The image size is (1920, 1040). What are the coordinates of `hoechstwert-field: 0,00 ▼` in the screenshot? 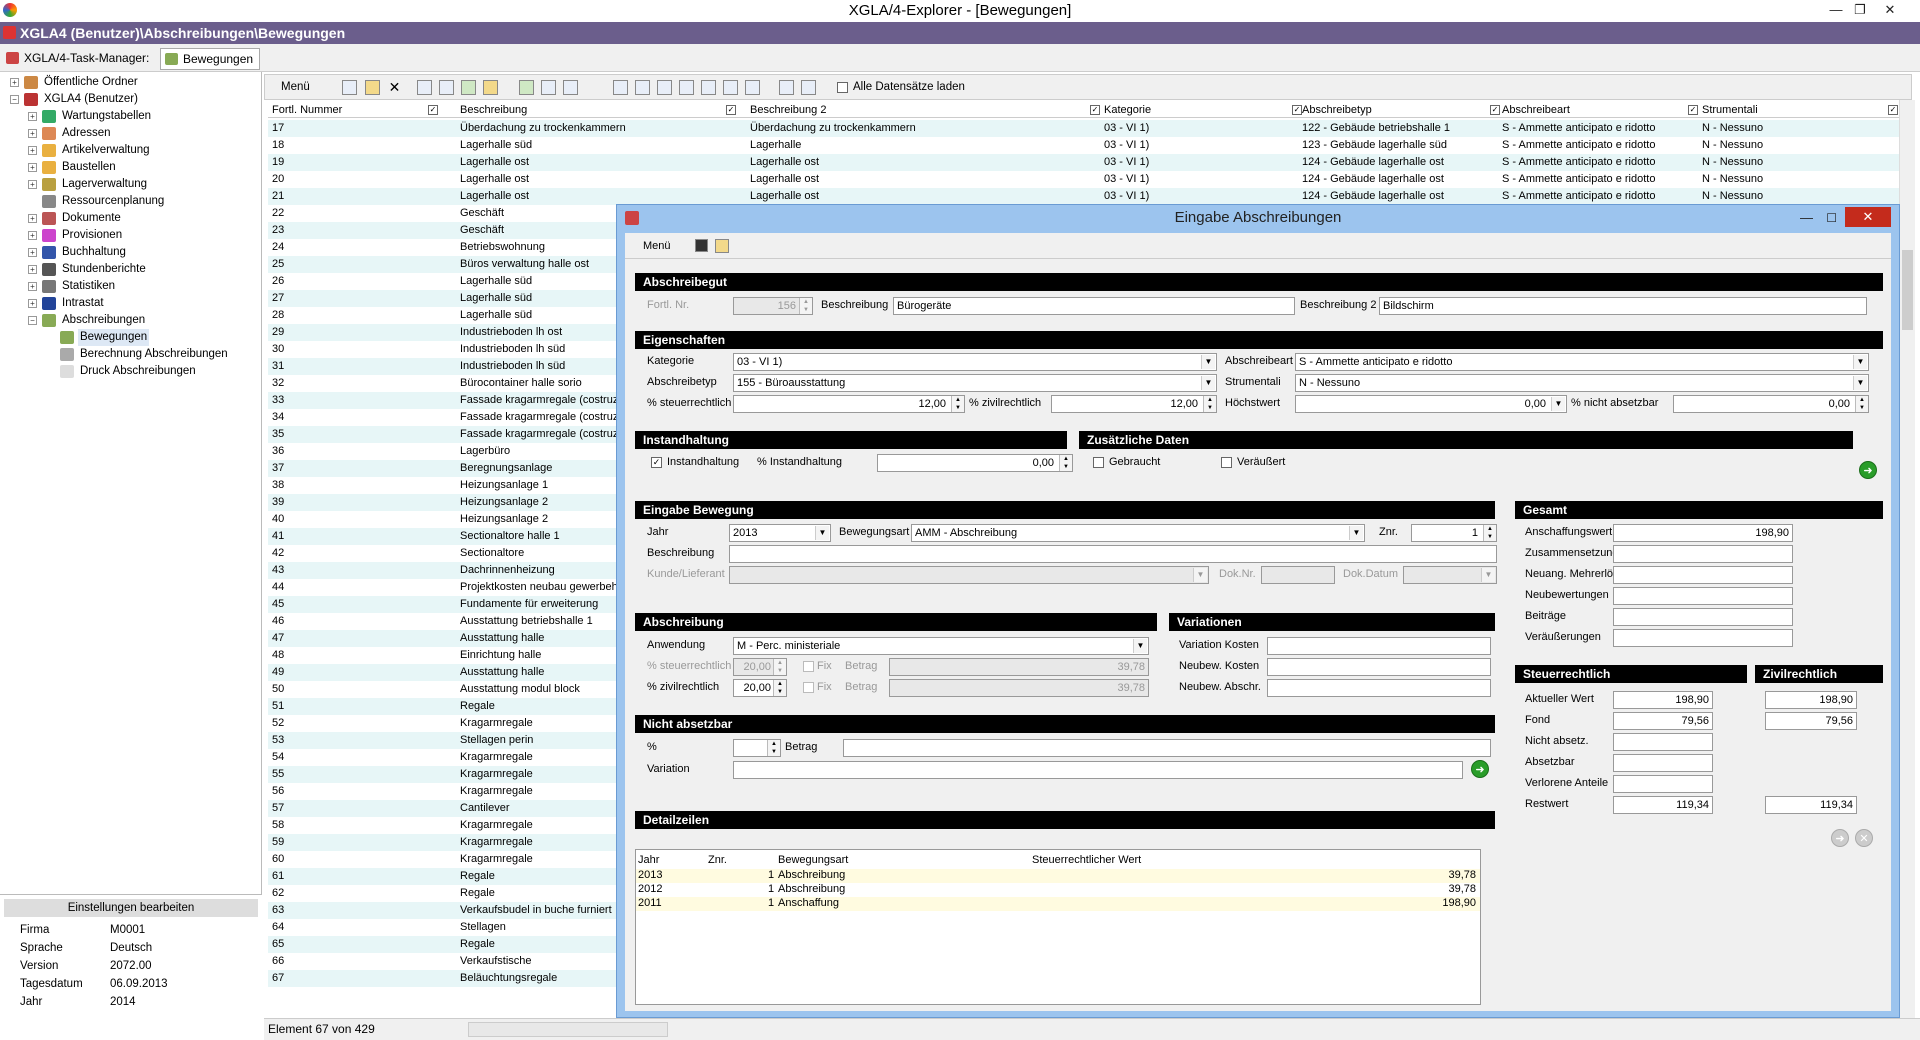 It's located at (1431, 404).